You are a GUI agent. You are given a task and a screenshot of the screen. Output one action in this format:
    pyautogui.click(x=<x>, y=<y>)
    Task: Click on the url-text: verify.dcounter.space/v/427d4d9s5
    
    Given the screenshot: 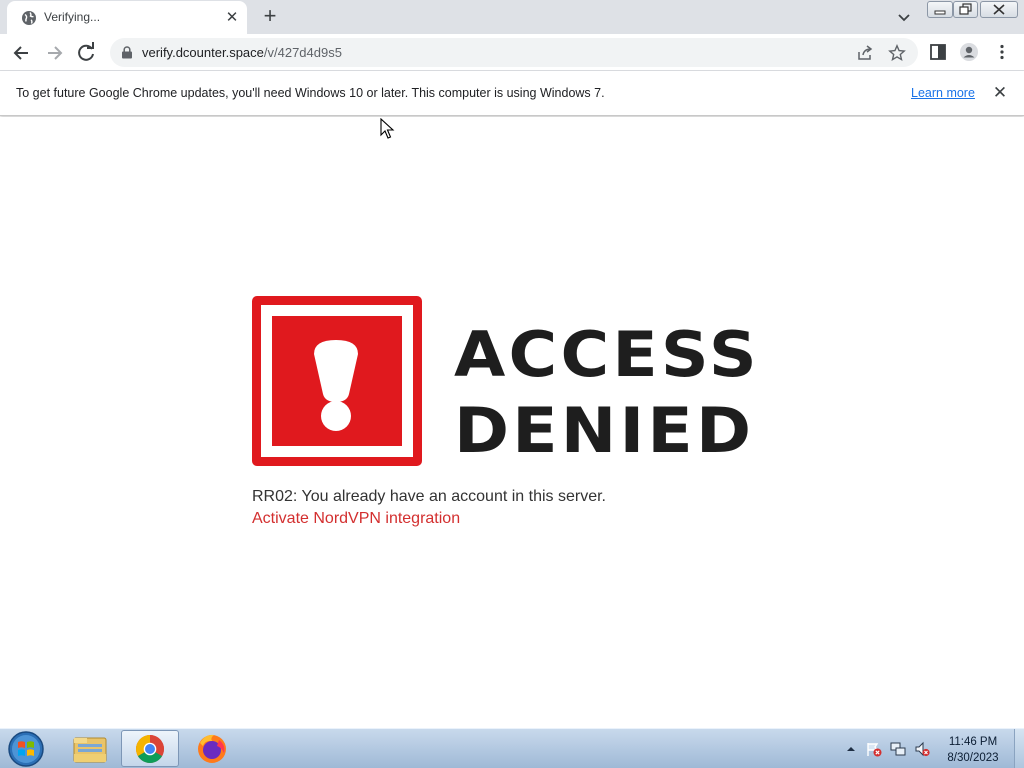 What is the action you would take?
    pyautogui.click(x=242, y=52)
    